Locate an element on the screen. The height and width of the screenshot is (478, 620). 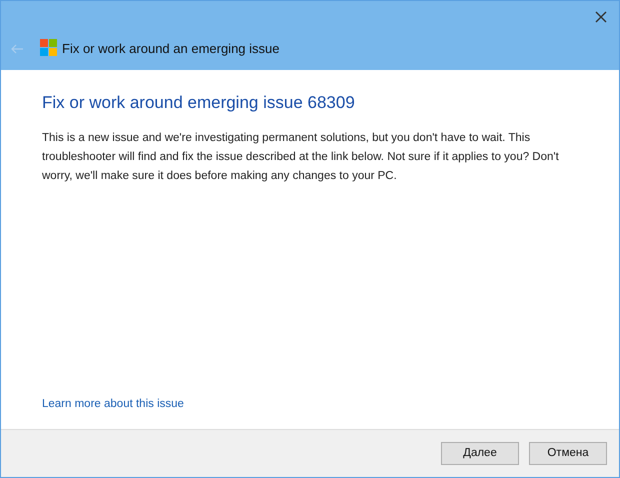
cancel-button: Отмена is located at coordinates (568, 453).